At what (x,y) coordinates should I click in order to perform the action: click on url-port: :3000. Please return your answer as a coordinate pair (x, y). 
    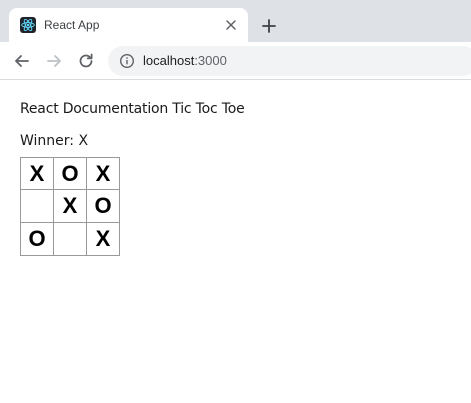
    Looking at the image, I should click on (210, 60).